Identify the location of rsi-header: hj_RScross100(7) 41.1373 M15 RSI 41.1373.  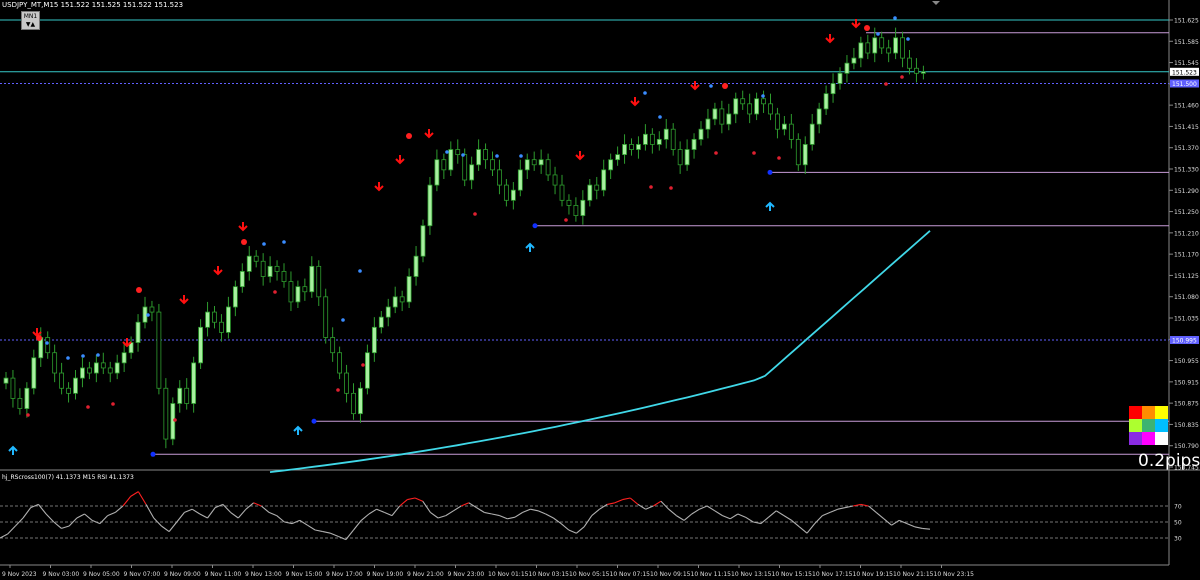
(68, 477).